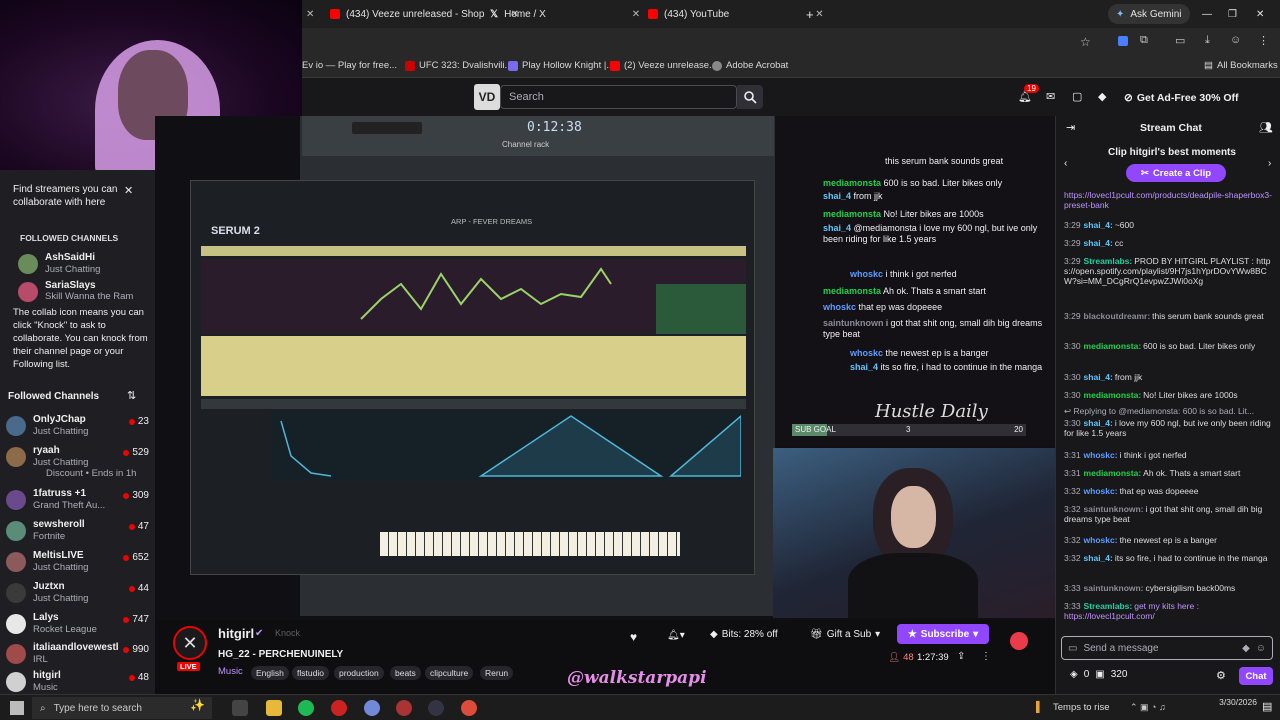 Image resolution: width=1280 pixels, height=720 pixels. What do you see at coordinates (1235, 40) in the screenshot?
I see `profile-icon: ☺` at bounding box center [1235, 40].